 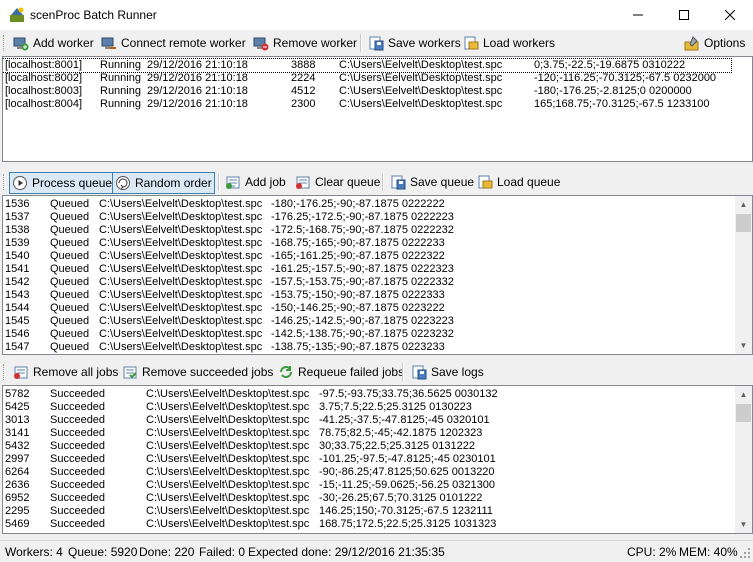 I want to click on remove-succeeded-jobs-button: Remove succeeded jobs, so click(x=197, y=372).